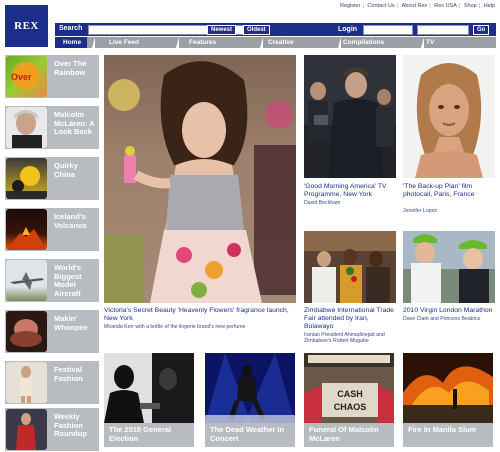 The width and height of the screenshot is (500, 452). I want to click on grid-subcaption-1: David Beckham, so click(322, 203).